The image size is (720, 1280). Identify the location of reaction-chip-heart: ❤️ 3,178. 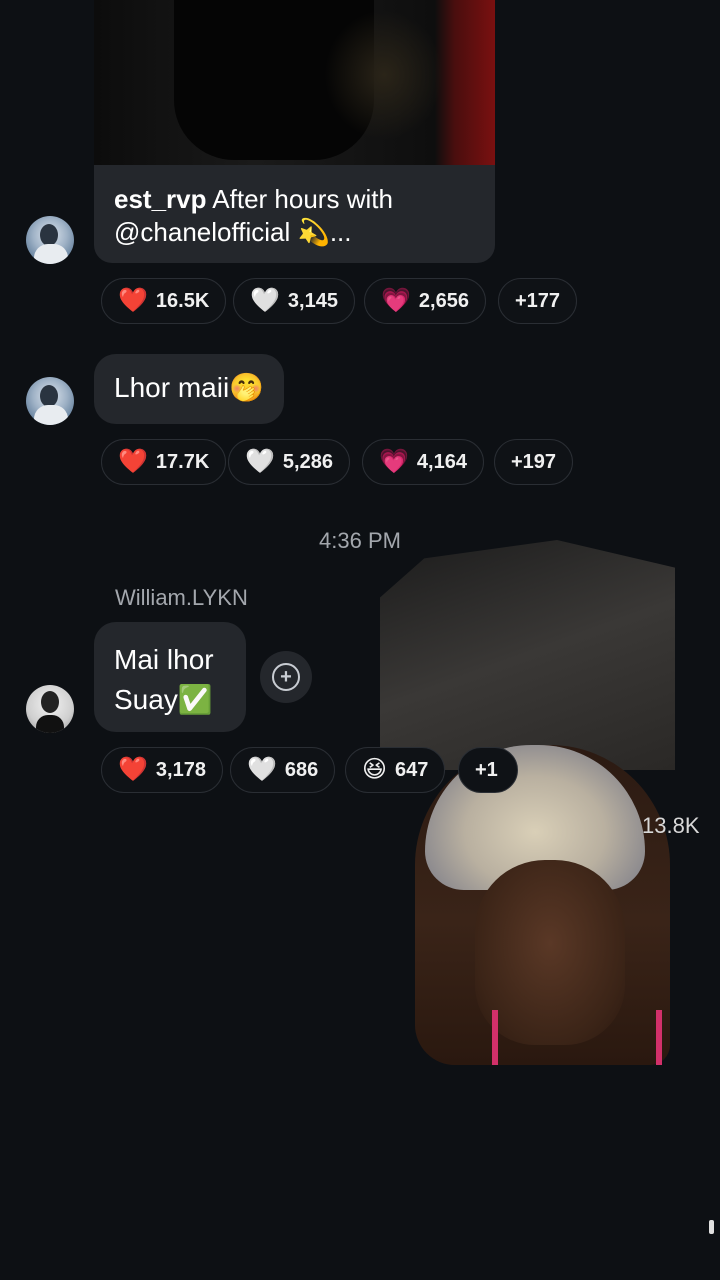
(162, 770).